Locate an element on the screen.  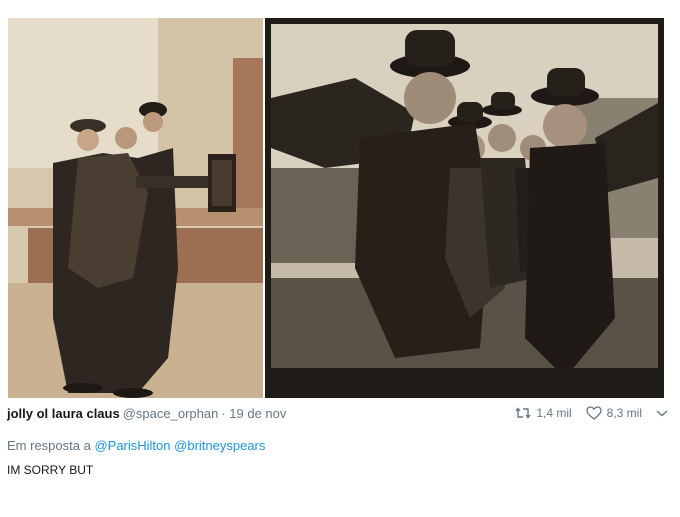
mention-link-britneyspears: @britneyspears is located at coordinates (219, 445).